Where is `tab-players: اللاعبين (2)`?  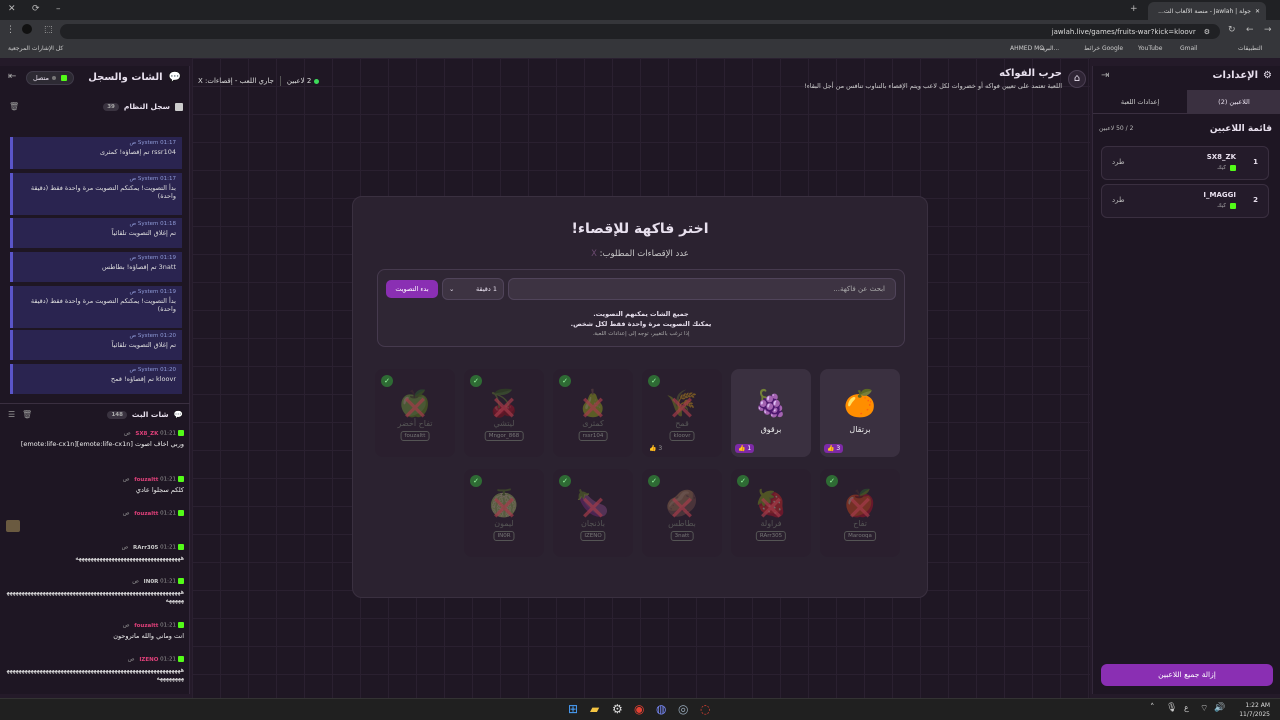
tab-players: اللاعبين (2) is located at coordinates (1233, 102).